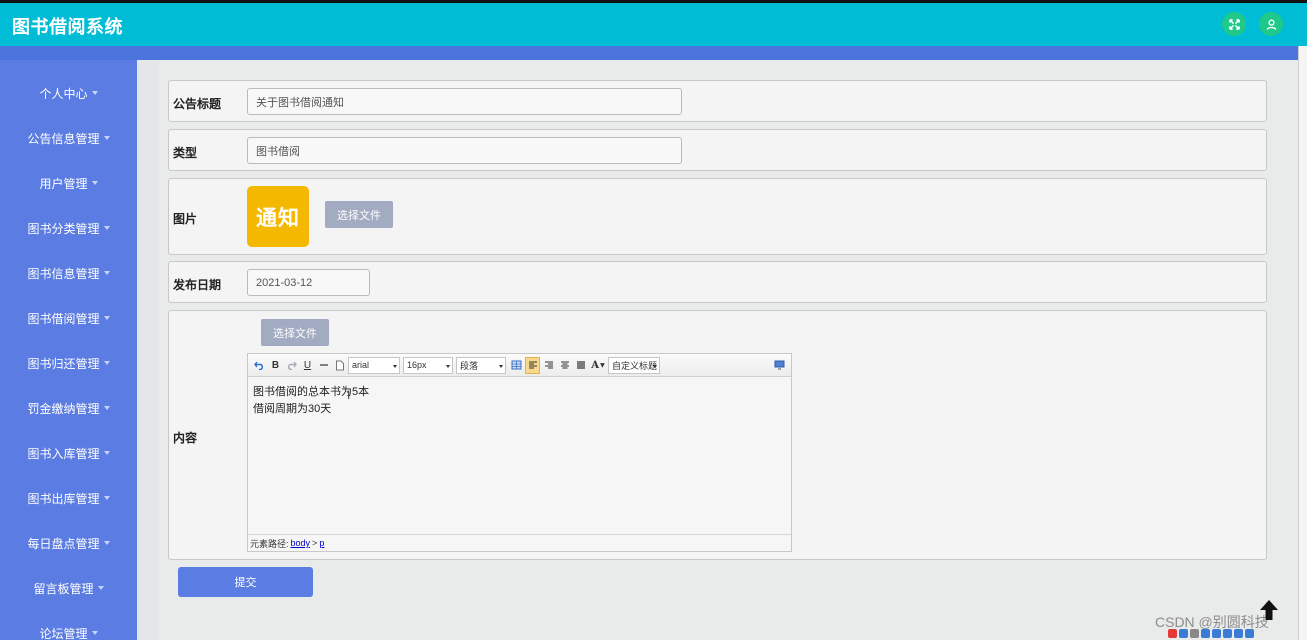 This screenshot has width=1307, height=640. I want to click on font-size-select: 16px, so click(428, 365).